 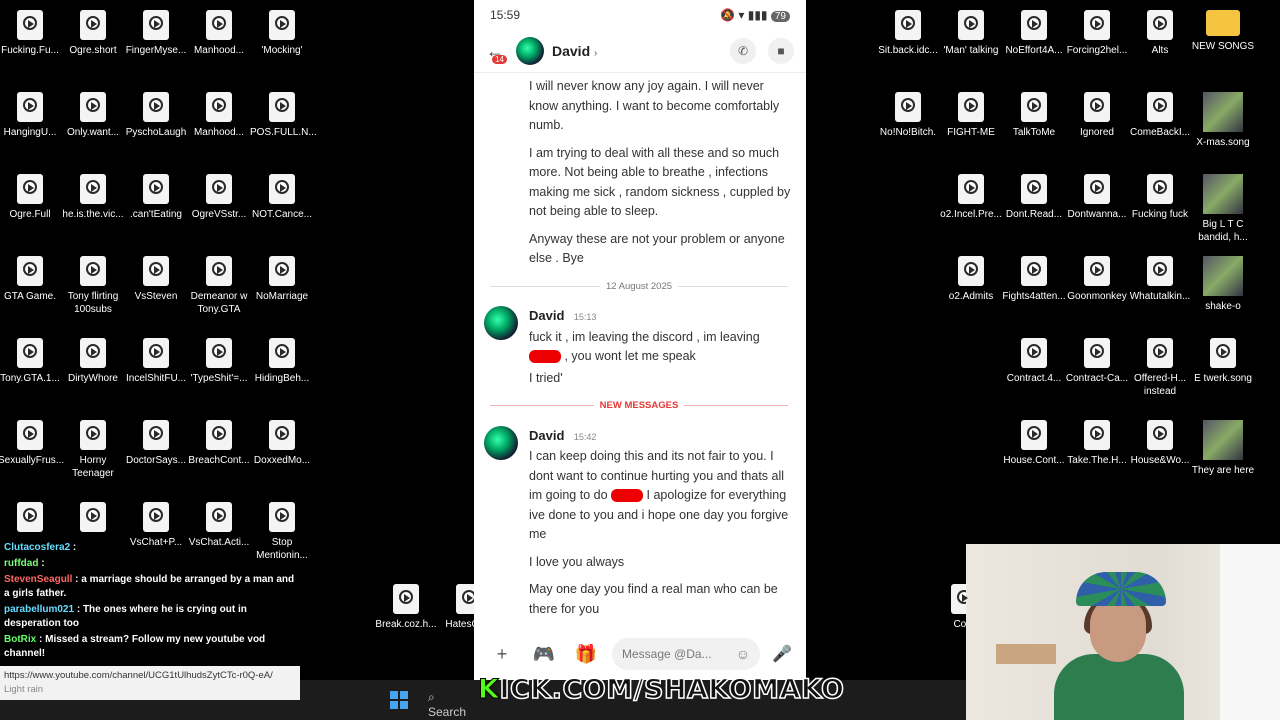 I want to click on overlay-rest: ICK.COM/SHAKOMAKO, so click(x=672, y=689).